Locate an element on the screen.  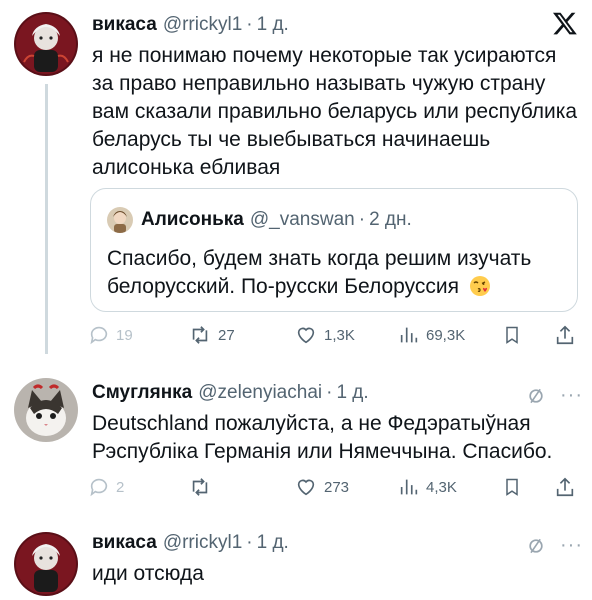
reply-count: 19 is located at coordinates (124, 335).